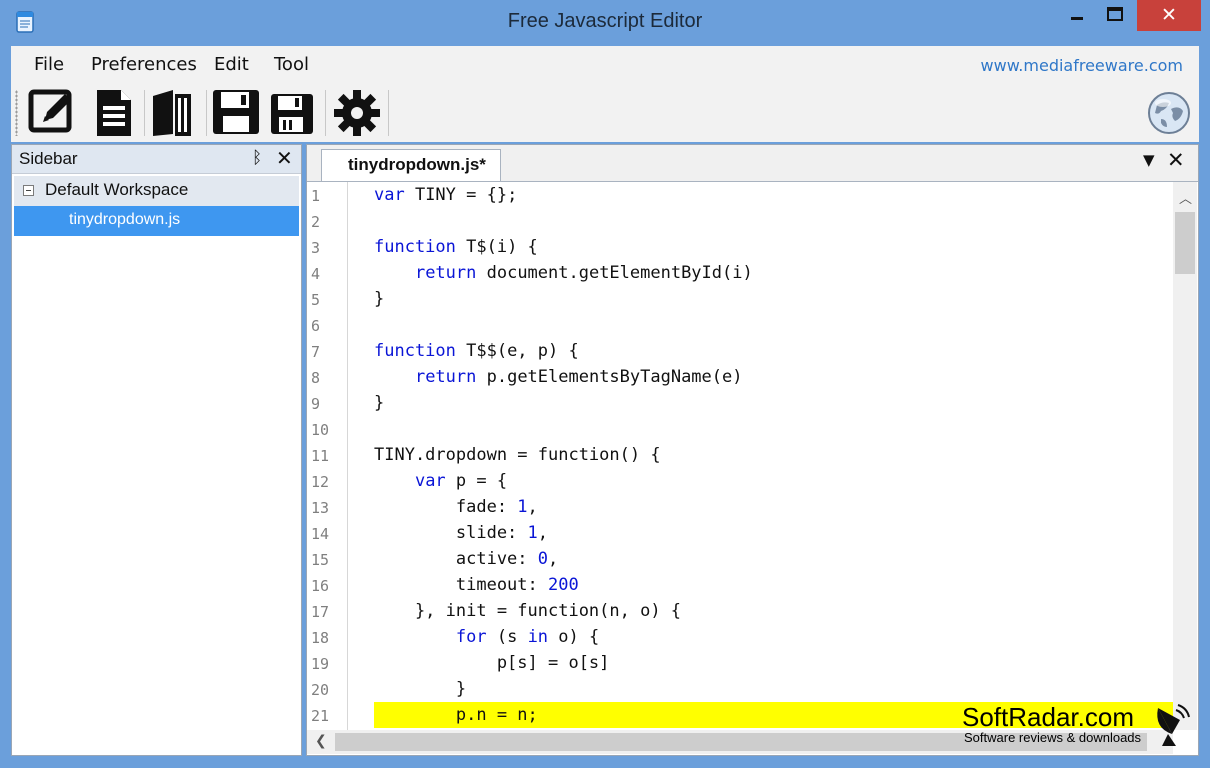  Describe the element at coordinates (760, 559) in the screenshot. I see `code-line: active: 0,` at that location.